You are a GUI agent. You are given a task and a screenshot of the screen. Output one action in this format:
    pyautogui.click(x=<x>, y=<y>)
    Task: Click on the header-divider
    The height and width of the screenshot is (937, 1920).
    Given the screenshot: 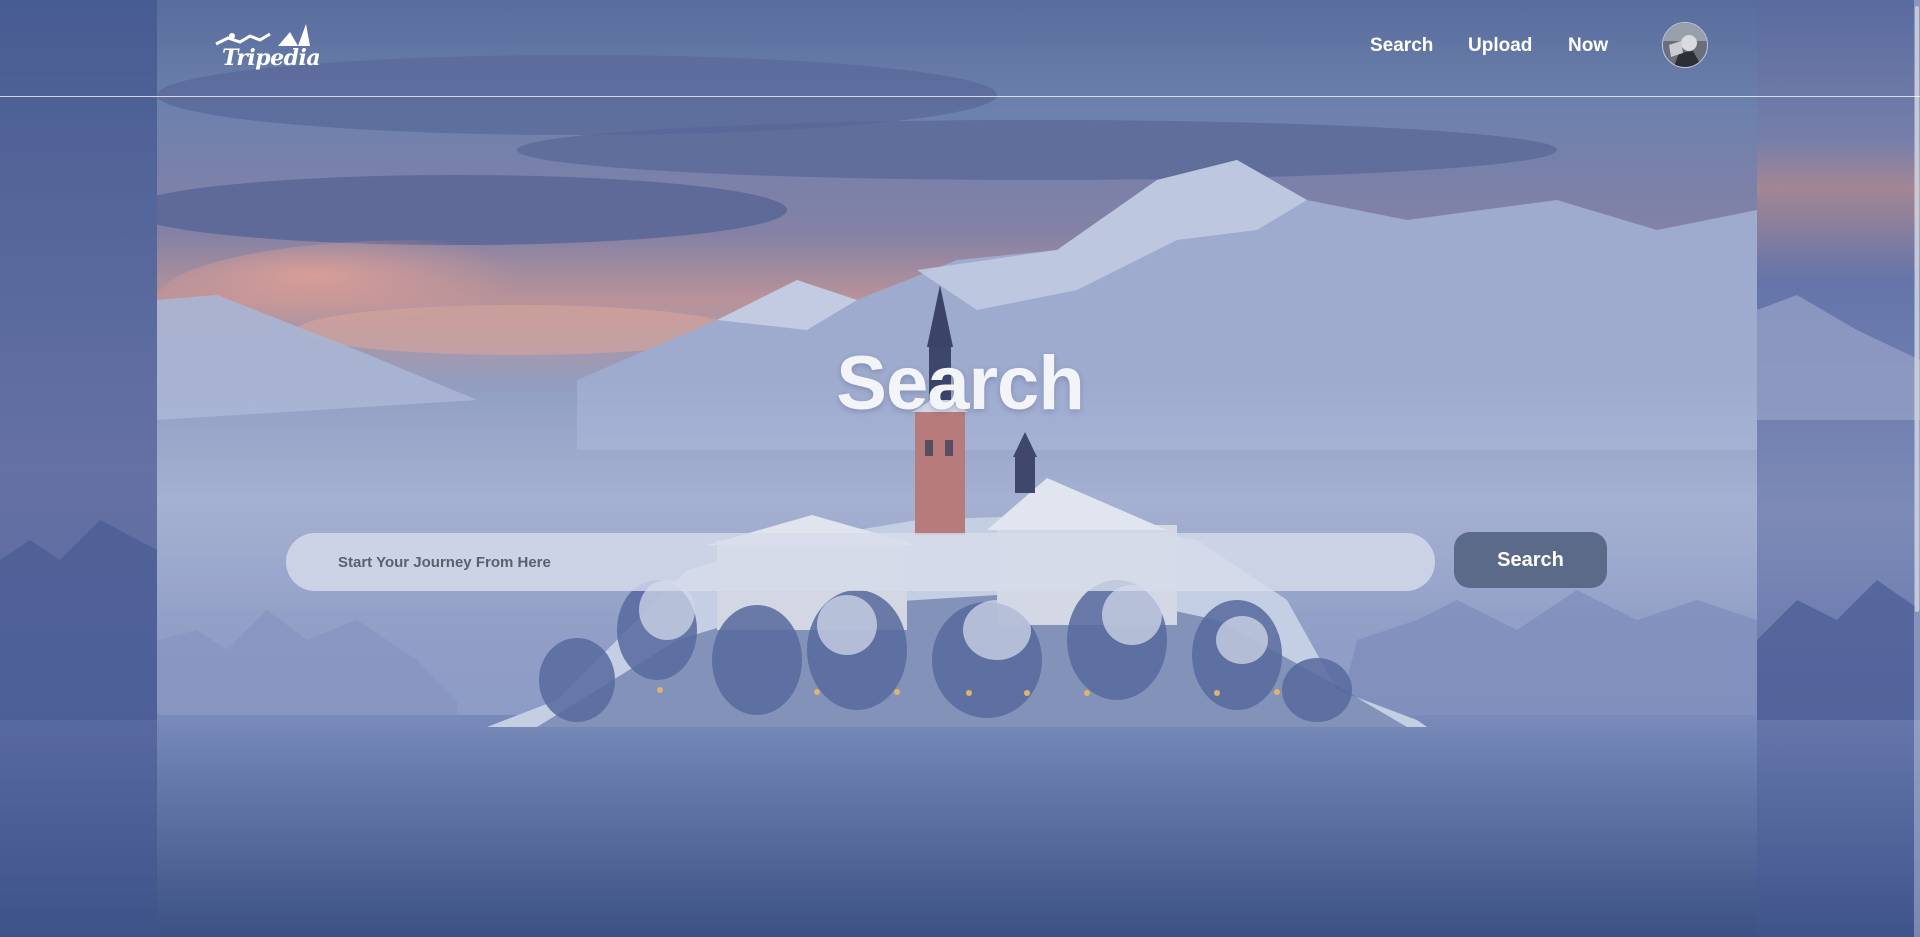 What is the action you would take?
    pyautogui.click(x=960, y=96)
    